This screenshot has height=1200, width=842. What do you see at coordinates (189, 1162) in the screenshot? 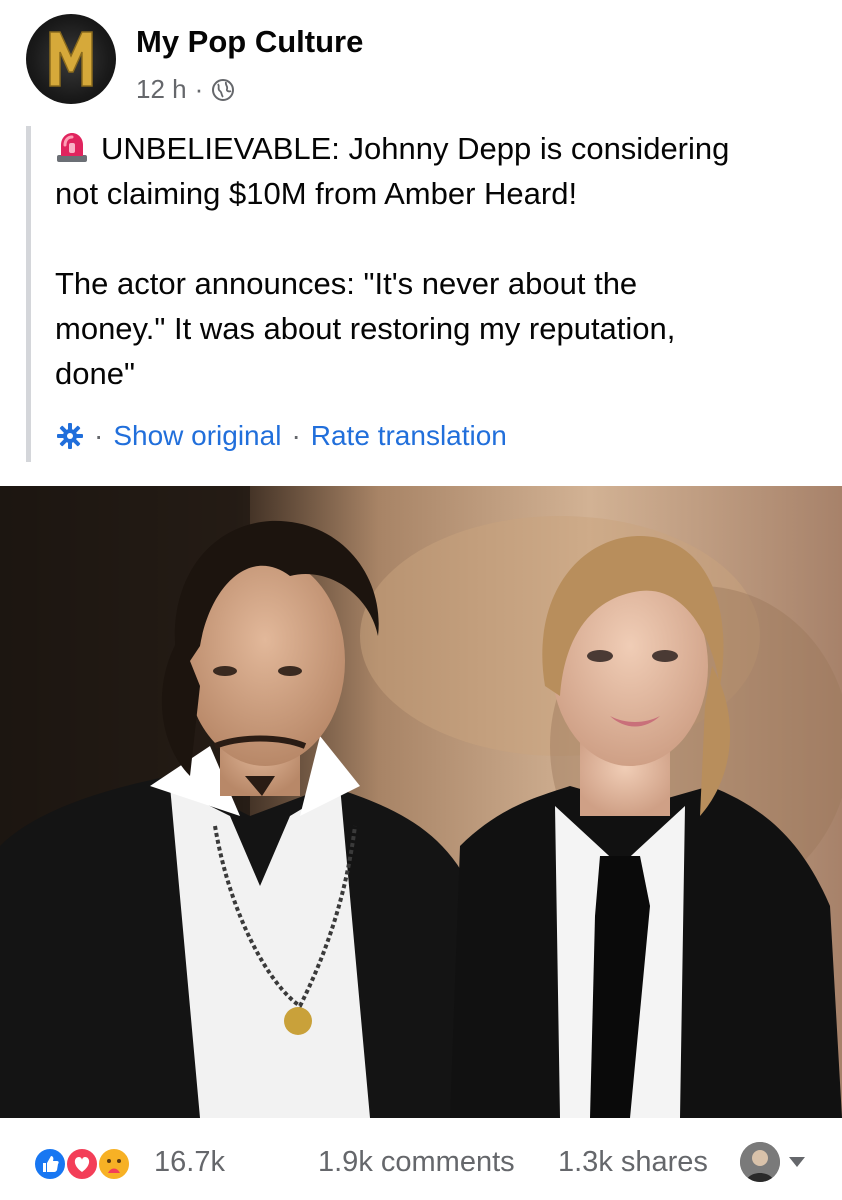
I see `reaction-count: 16.7k` at bounding box center [189, 1162].